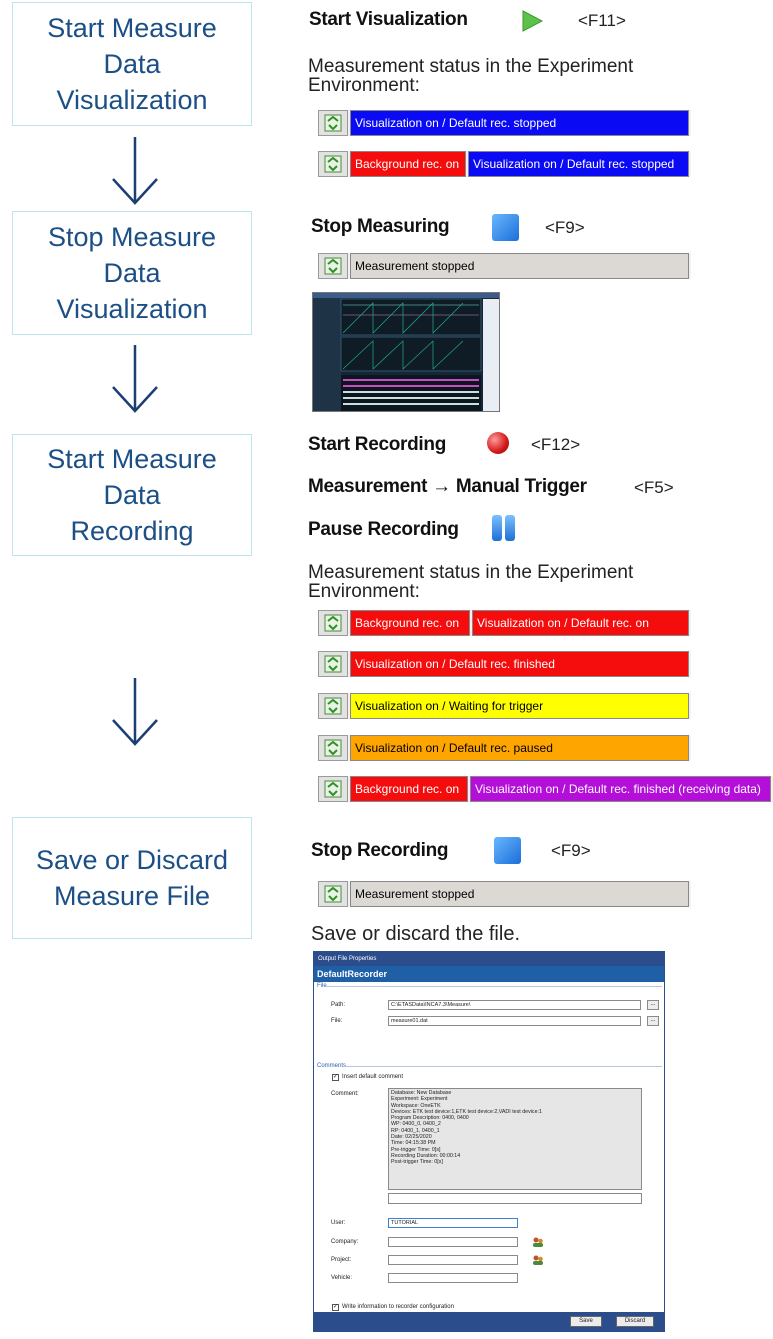  Describe the element at coordinates (533, 21) in the screenshot. I see `play-icon` at that location.